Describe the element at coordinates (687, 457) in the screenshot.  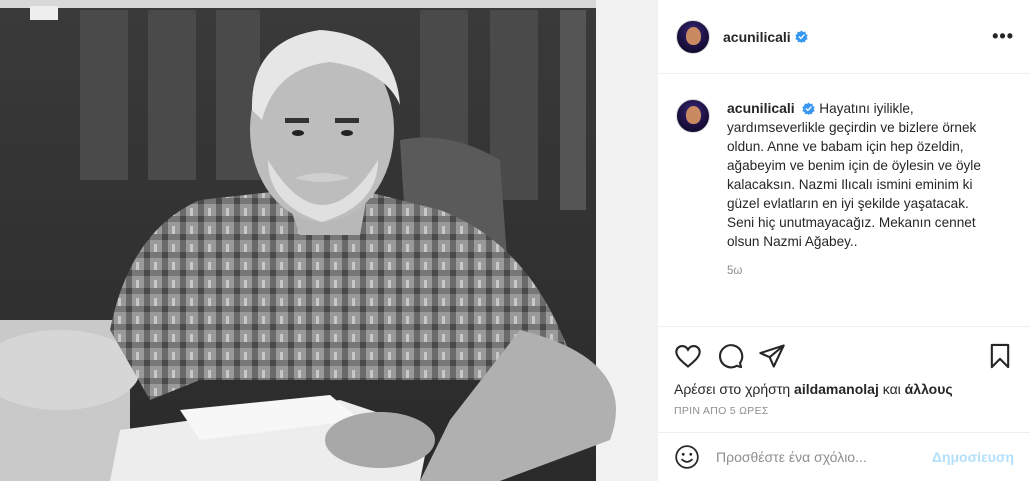
I see `emoji-icon` at that location.